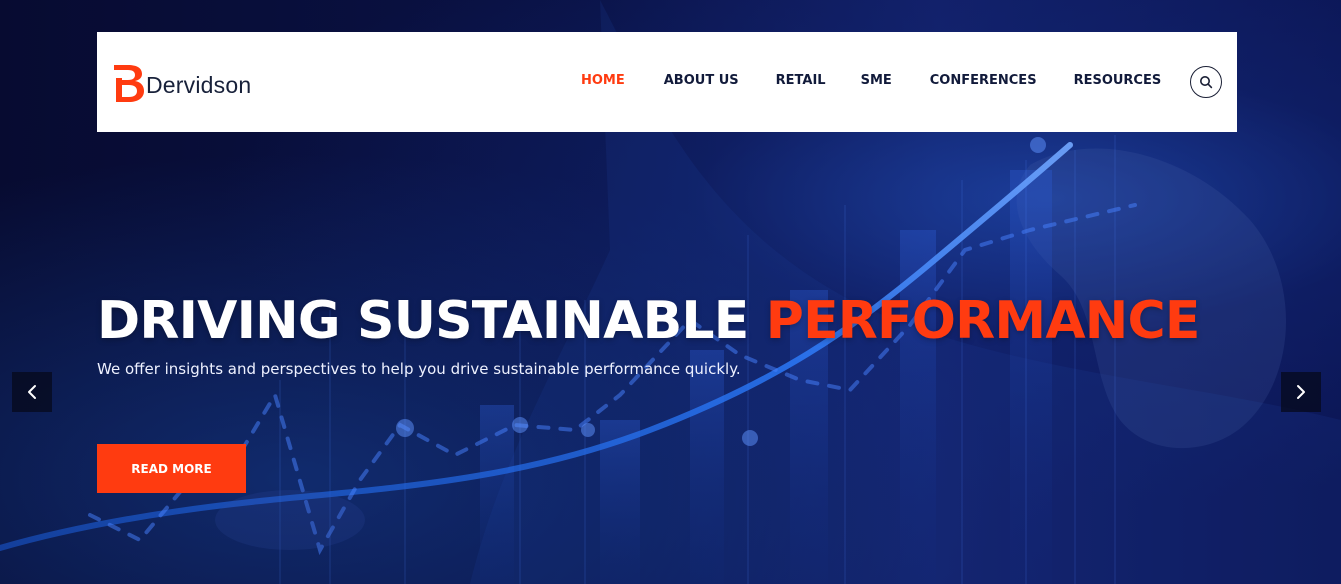 This screenshot has height=584, width=1341. I want to click on search-icon, so click(1206, 82).